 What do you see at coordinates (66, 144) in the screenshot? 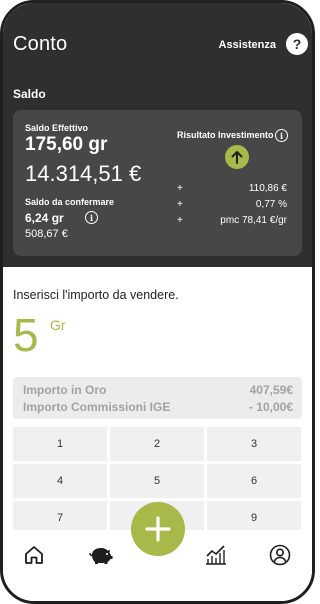
I see `effective-balance-grams: 175,60 gr` at bounding box center [66, 144].